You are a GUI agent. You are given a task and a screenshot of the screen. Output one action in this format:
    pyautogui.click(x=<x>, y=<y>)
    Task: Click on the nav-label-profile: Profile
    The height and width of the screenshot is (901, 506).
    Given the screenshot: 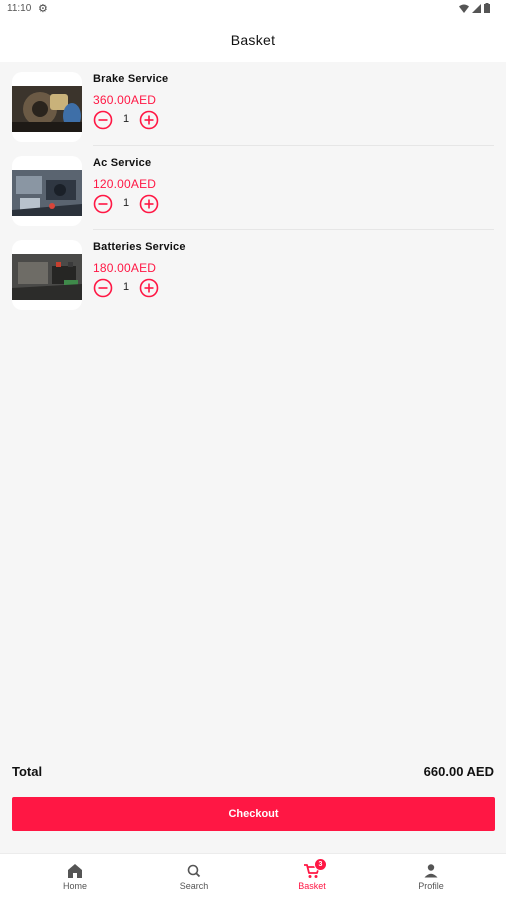 What is the action you would take?
    pyautogui.click(x=431, y=886)
    